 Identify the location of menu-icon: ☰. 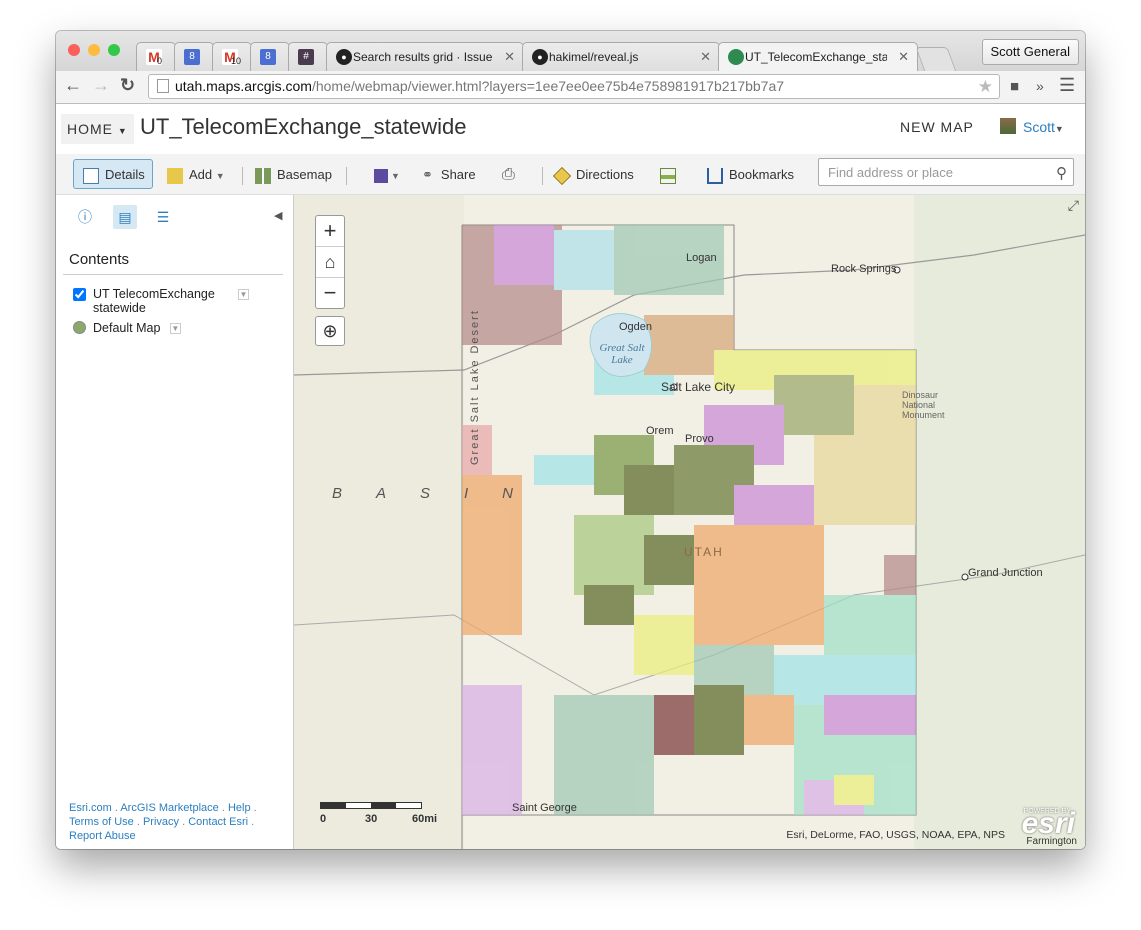
(1067, 85).